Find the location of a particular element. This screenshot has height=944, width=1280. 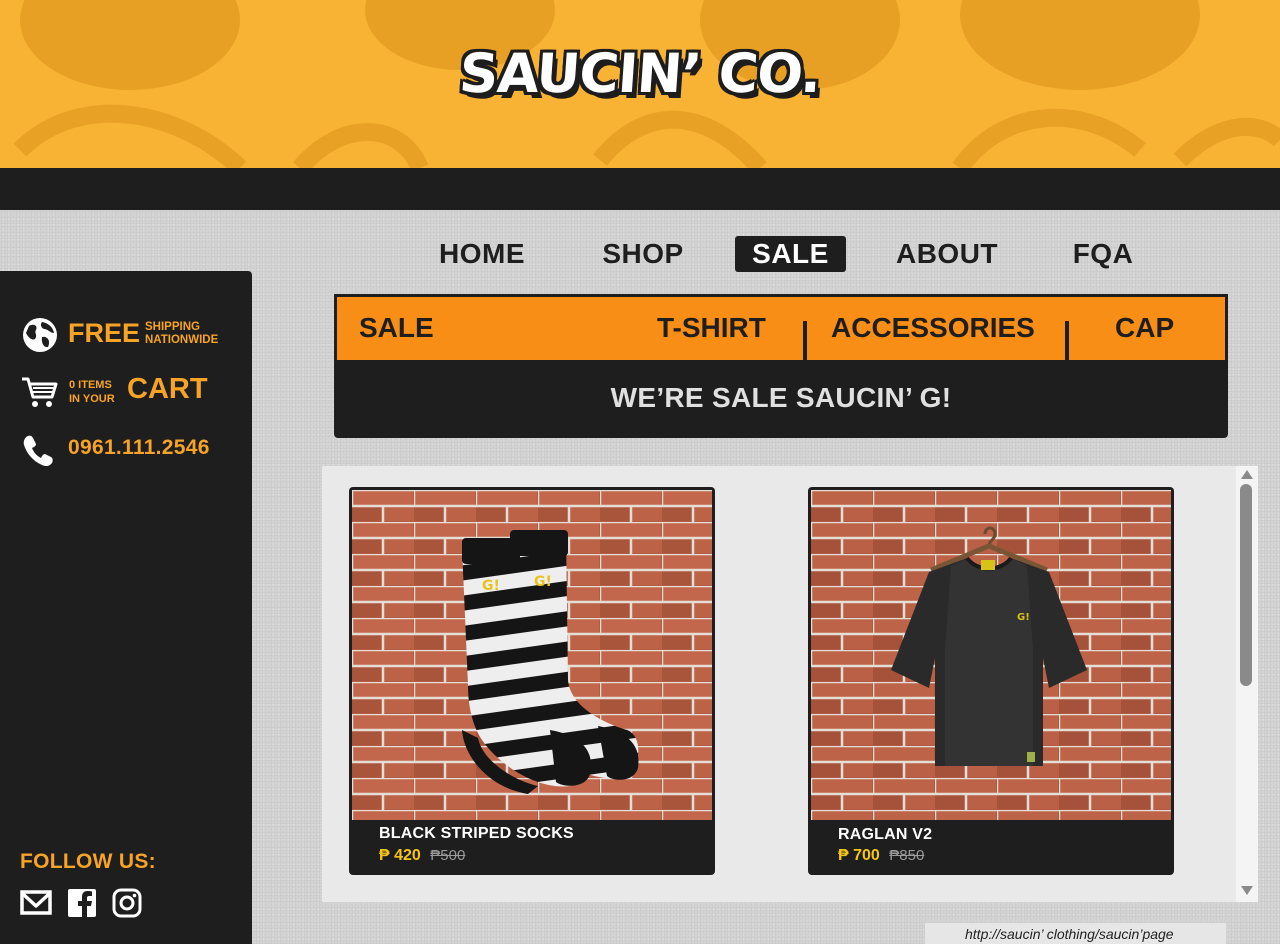

product-card: G! G! BLACK STRIPED SOCKS ₱ 420 ₱500 is located at coordinates (532, 681).